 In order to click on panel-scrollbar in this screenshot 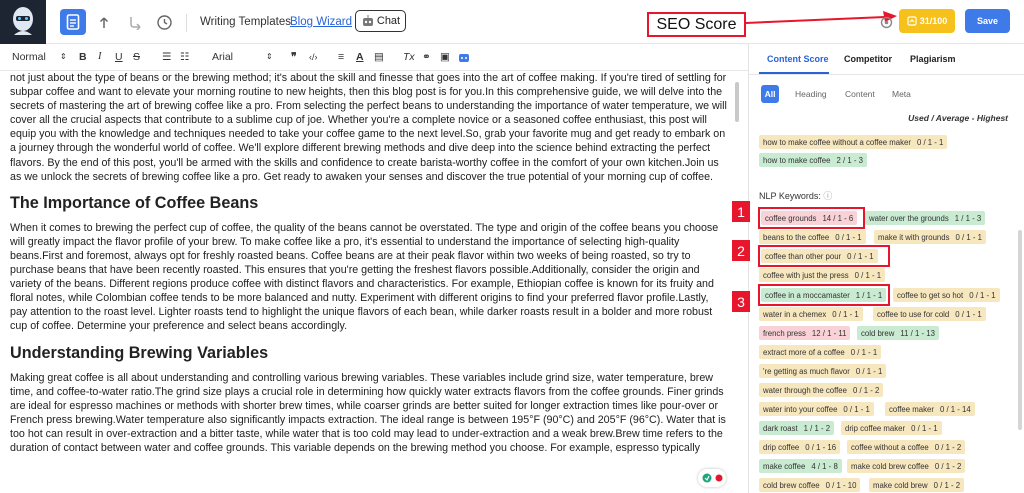, I will do `click(1020, 330)`.